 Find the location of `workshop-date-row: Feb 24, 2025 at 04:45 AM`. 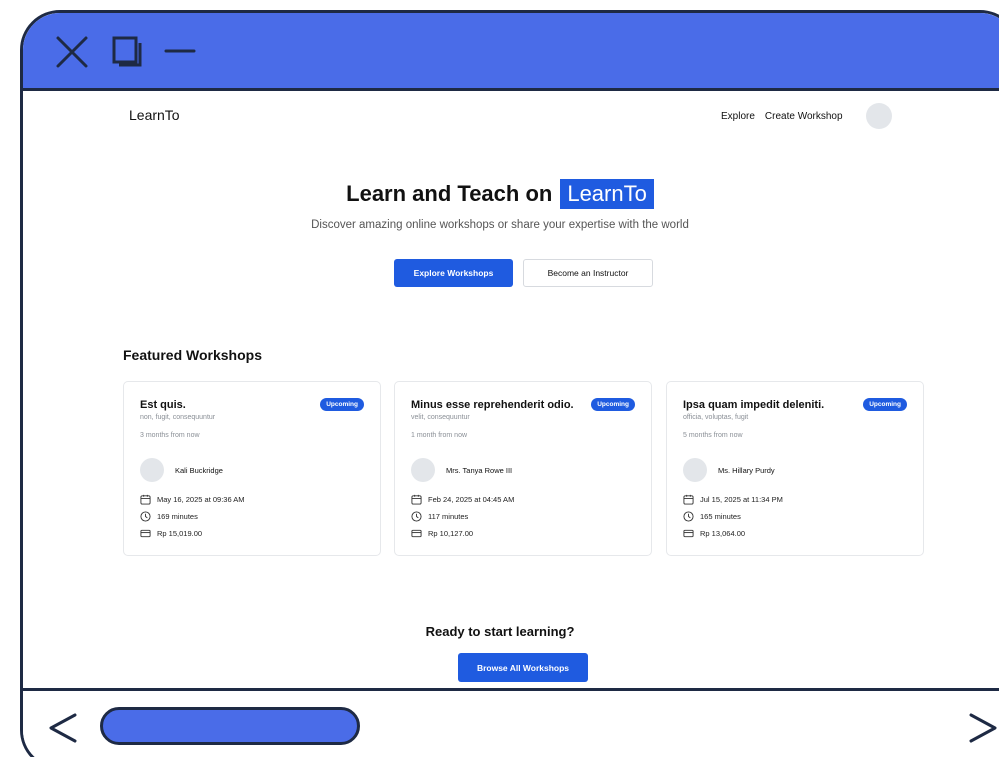

workshop-date-row: Feb 24, 2025 at 04:45 AM is located at coordinates (462, 499).